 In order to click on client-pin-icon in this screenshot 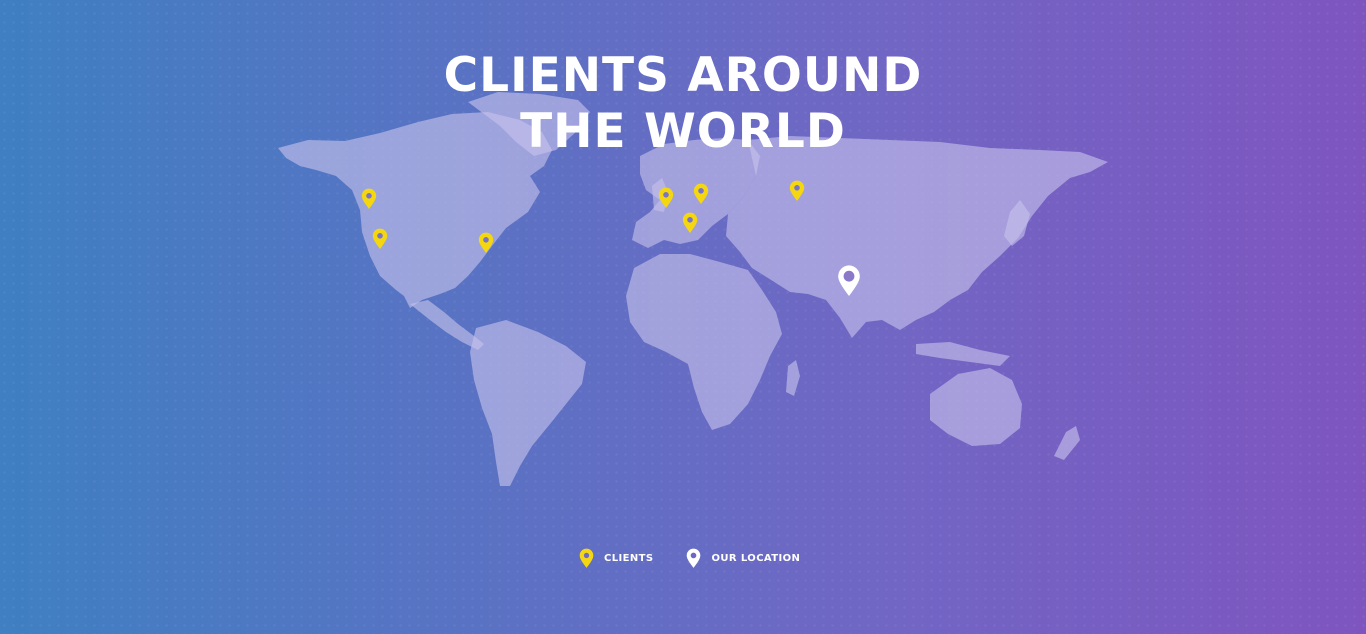, I will do `click(586, 558)`.